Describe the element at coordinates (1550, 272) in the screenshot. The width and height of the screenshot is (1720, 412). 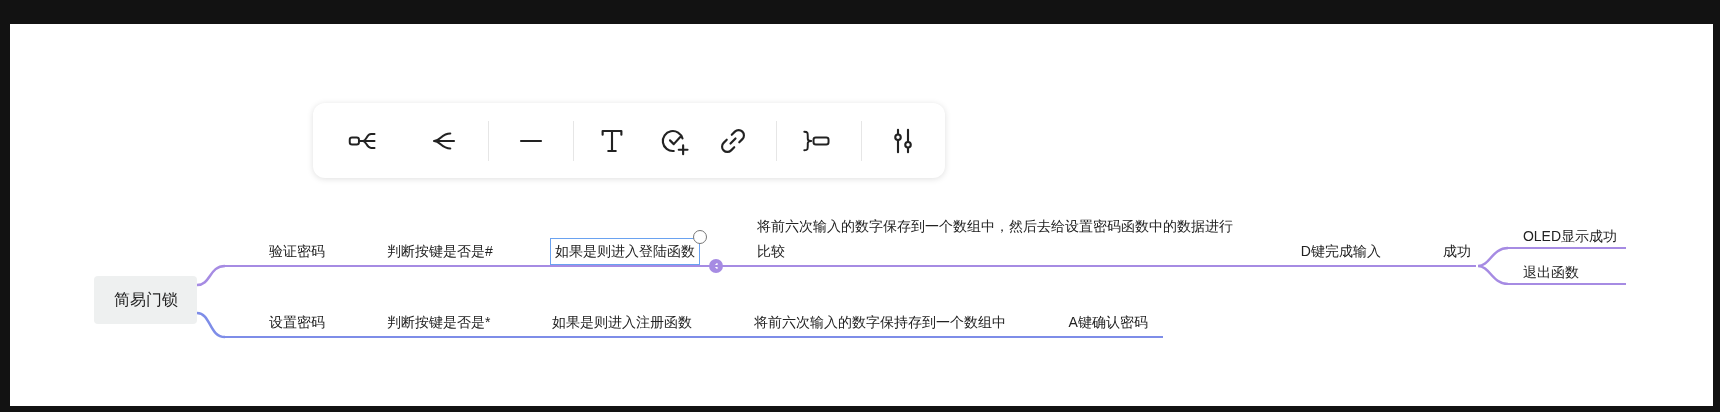
I see `topic-label: 退出函数` at that location.